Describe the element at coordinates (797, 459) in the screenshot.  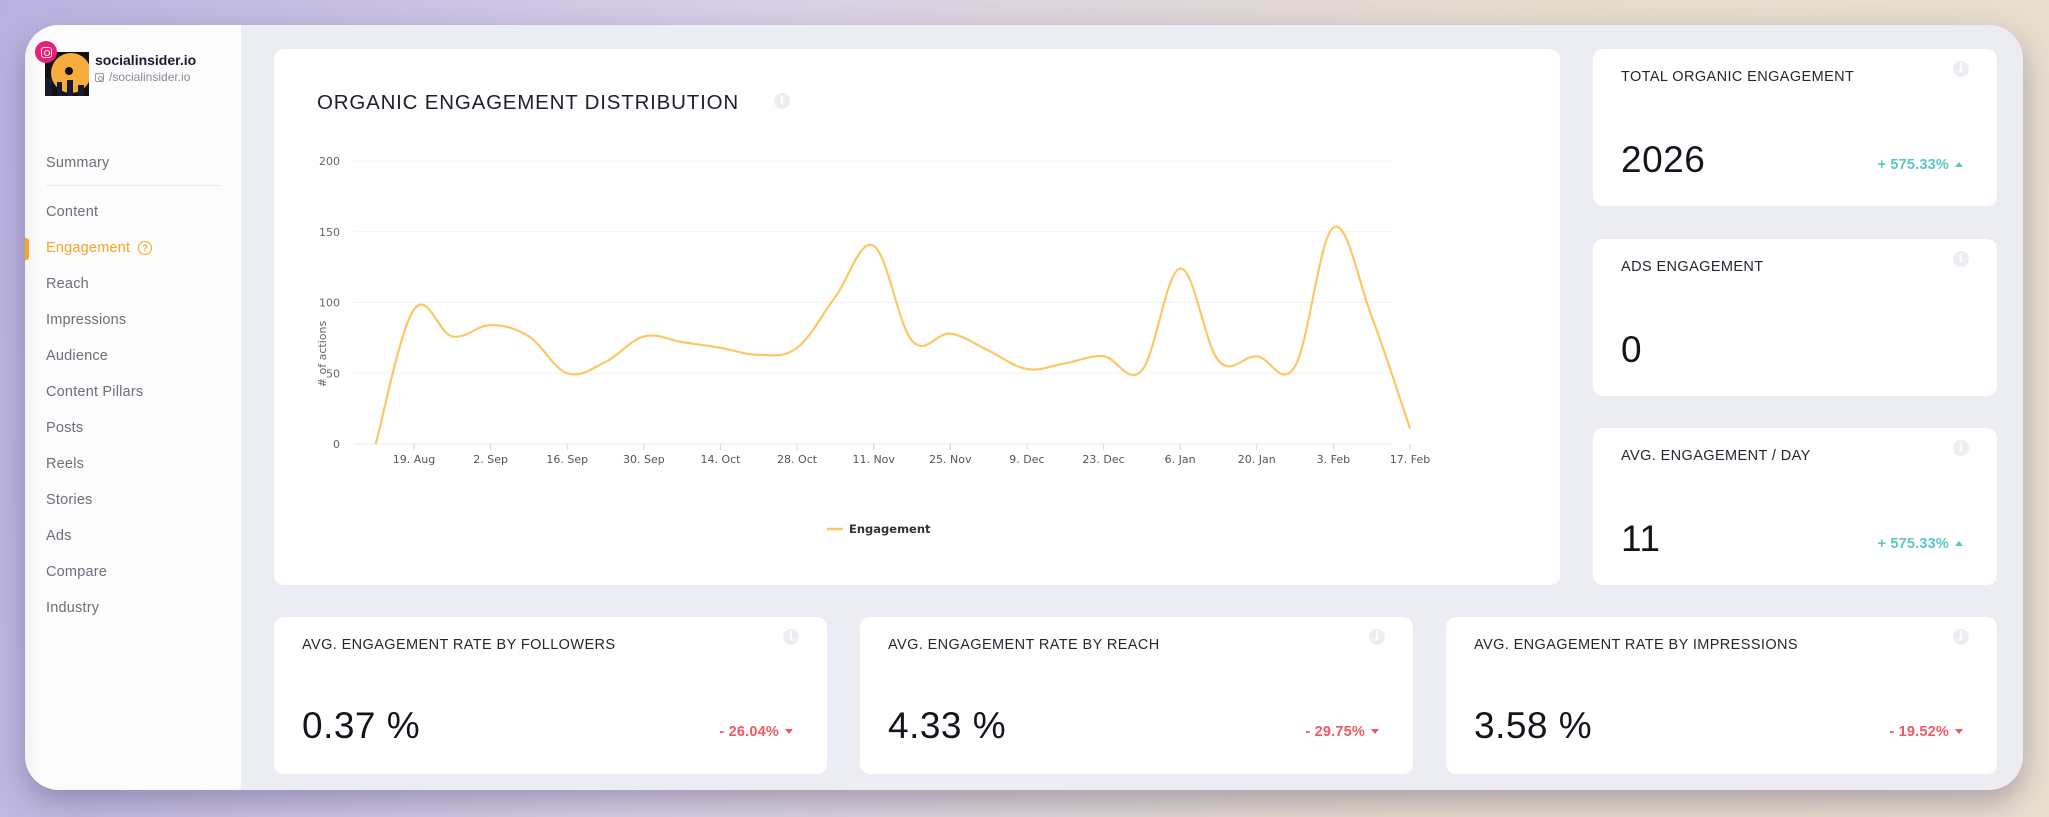
I see `x-tick-label: 28. Oct` at that location.